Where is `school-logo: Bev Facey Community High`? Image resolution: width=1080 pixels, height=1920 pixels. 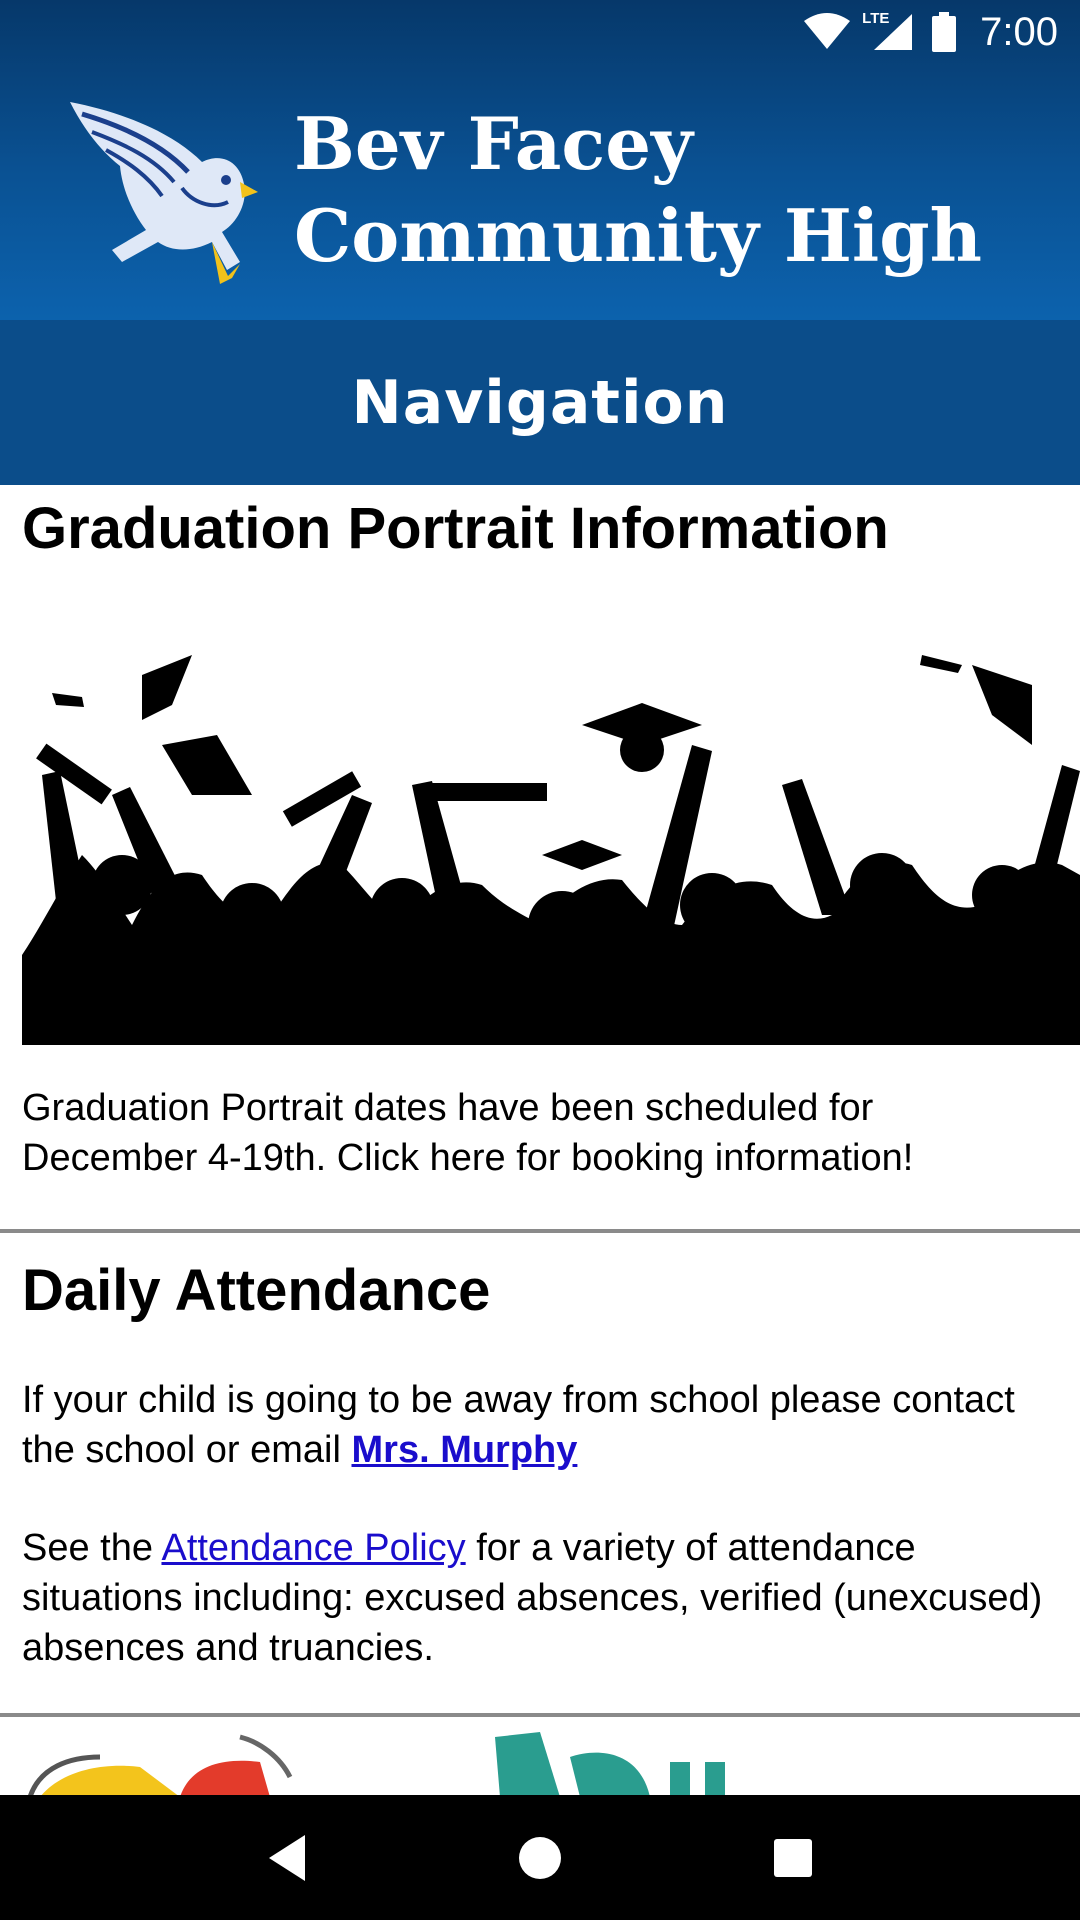 school-logo: Bev Facey Community High is located at coordinates (542, 192).